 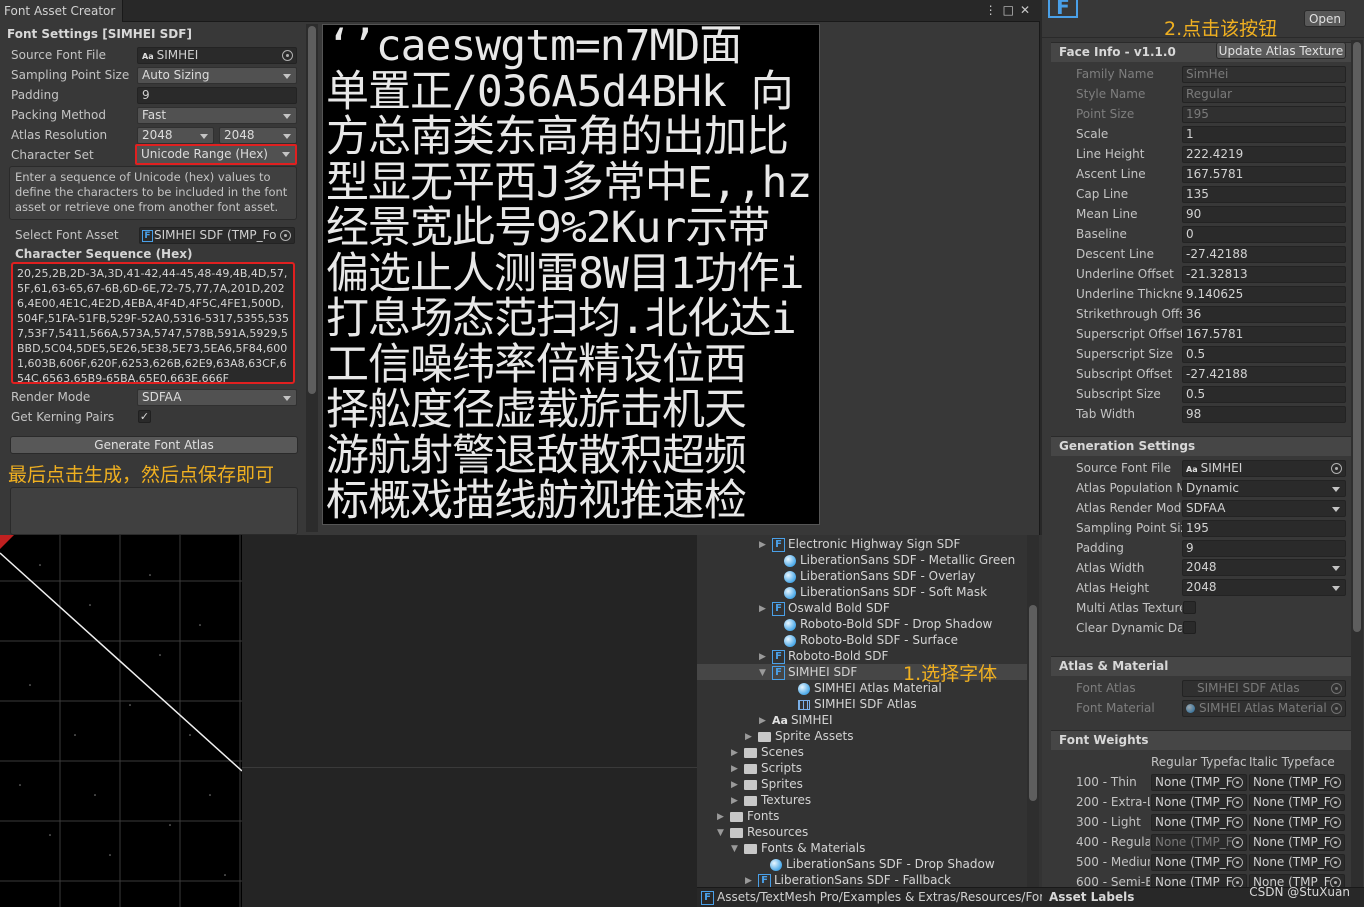 I want to click on face-info-value: 1, so click(x=1264, y=134).